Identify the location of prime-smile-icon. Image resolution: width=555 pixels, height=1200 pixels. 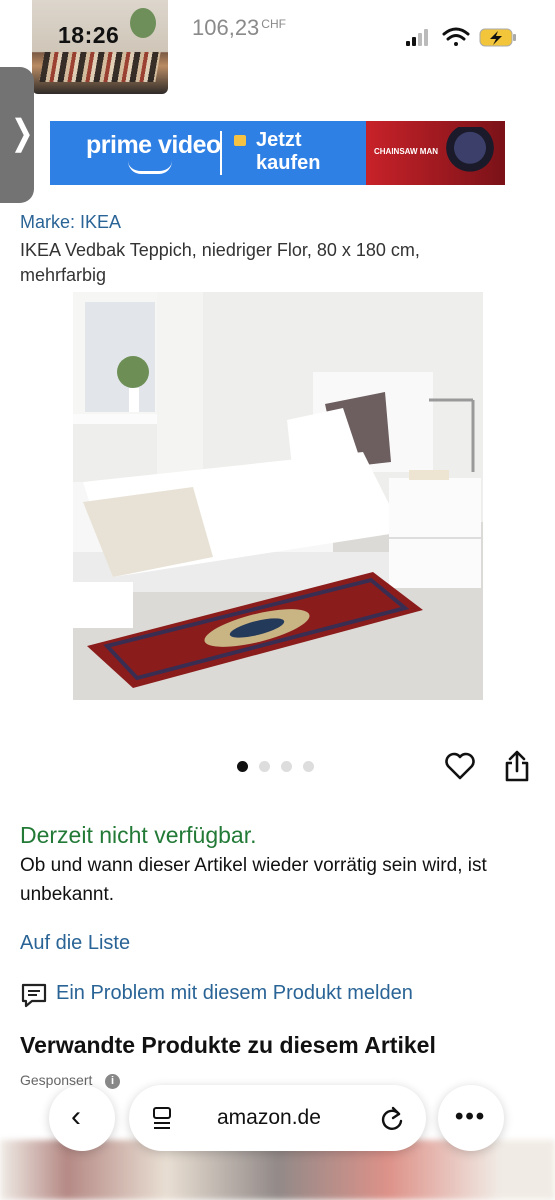
(150, 167).